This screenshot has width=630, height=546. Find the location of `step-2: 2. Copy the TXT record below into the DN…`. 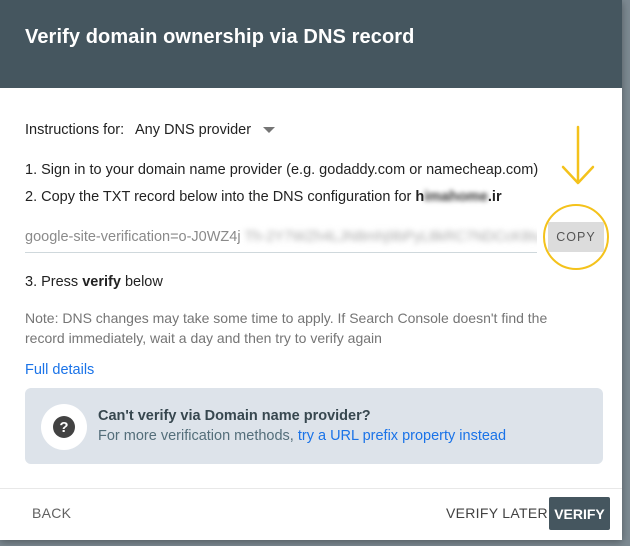

step-2: 2. Copy the TXT record below into the DN… is located at coordinates (263, 197).